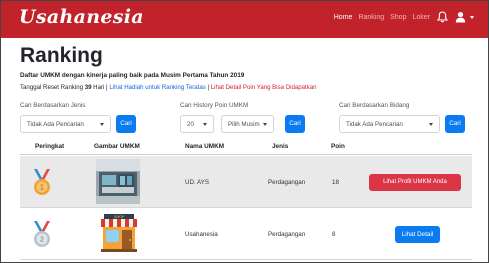  Describe the element at coordinates (264, 87) in the screenshot. I see `link-detail-poin: Lihat Detail Poin Yang Bisa Didapatkan` at that location.